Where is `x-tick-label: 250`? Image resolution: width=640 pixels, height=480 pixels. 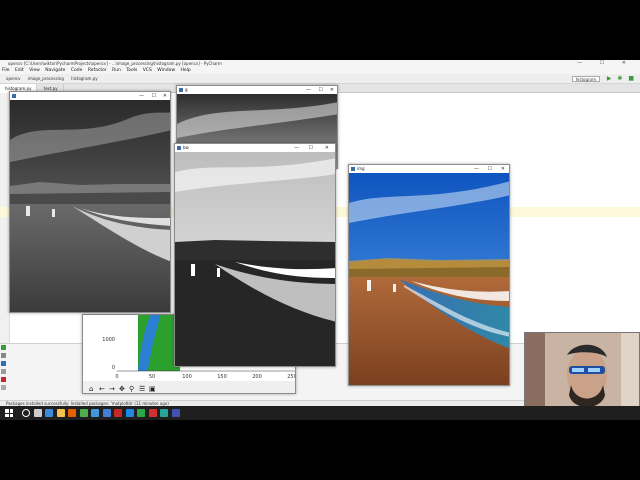
x-tick-label: 250 is located at coordinates (291, 377).